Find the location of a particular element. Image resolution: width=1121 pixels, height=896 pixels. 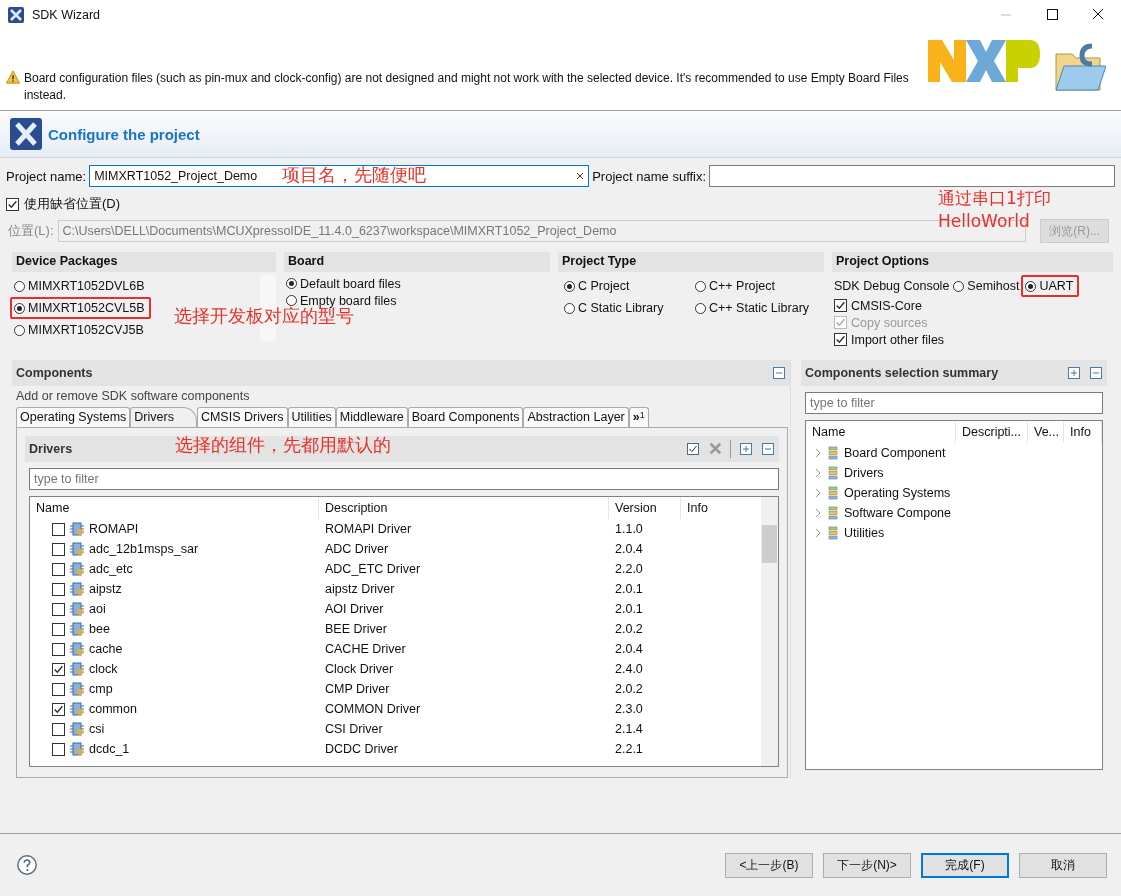

radio-label: Default board files is located at coordinates (350, 283).